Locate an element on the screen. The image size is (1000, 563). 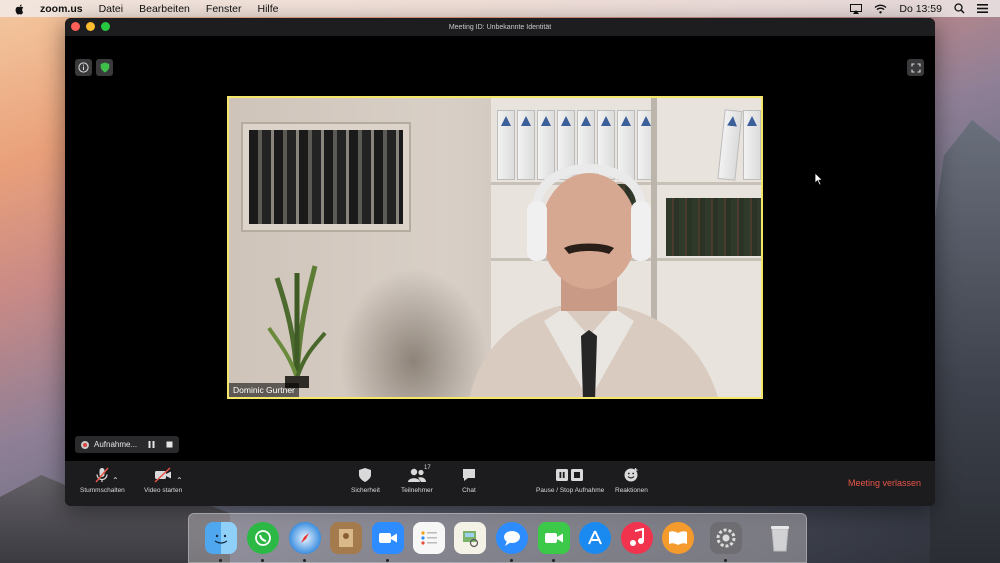
facetime-running-dot is located at coordinates (553, 560).